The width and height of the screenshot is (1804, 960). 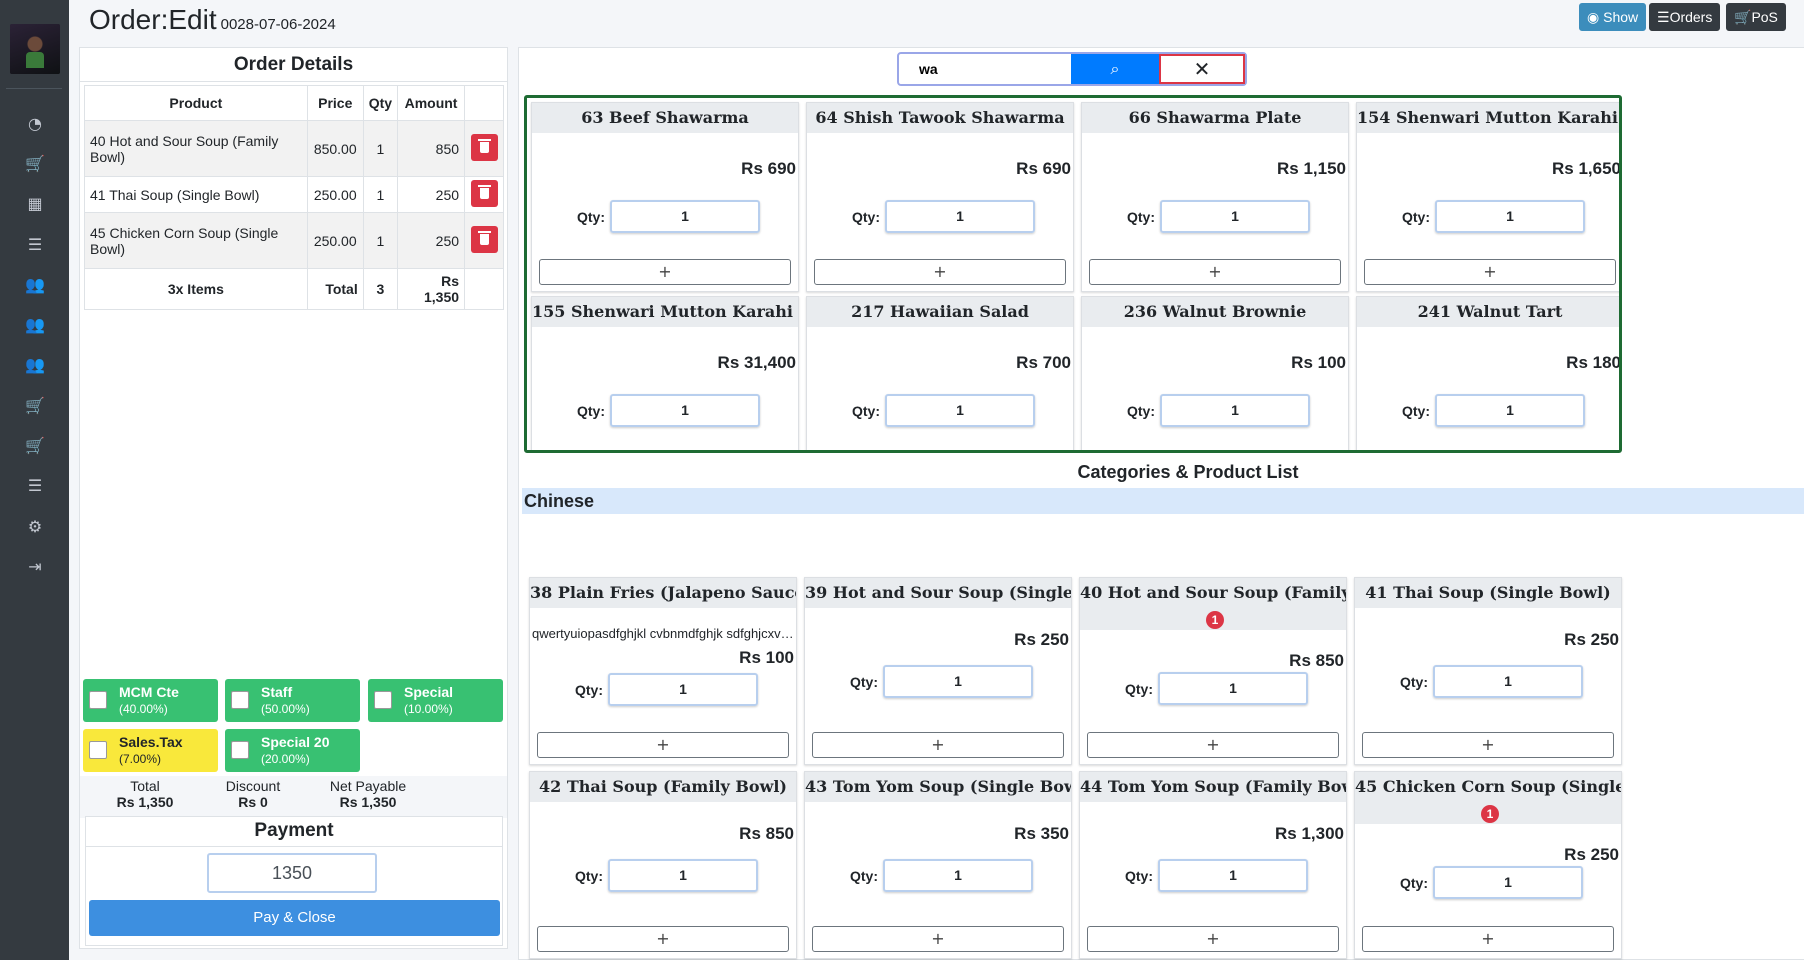 What do you see at coordinates (1756, 17) in the screenshot?
I see `pos-button: 🛒PoS` at bounding box center [1756, 17].